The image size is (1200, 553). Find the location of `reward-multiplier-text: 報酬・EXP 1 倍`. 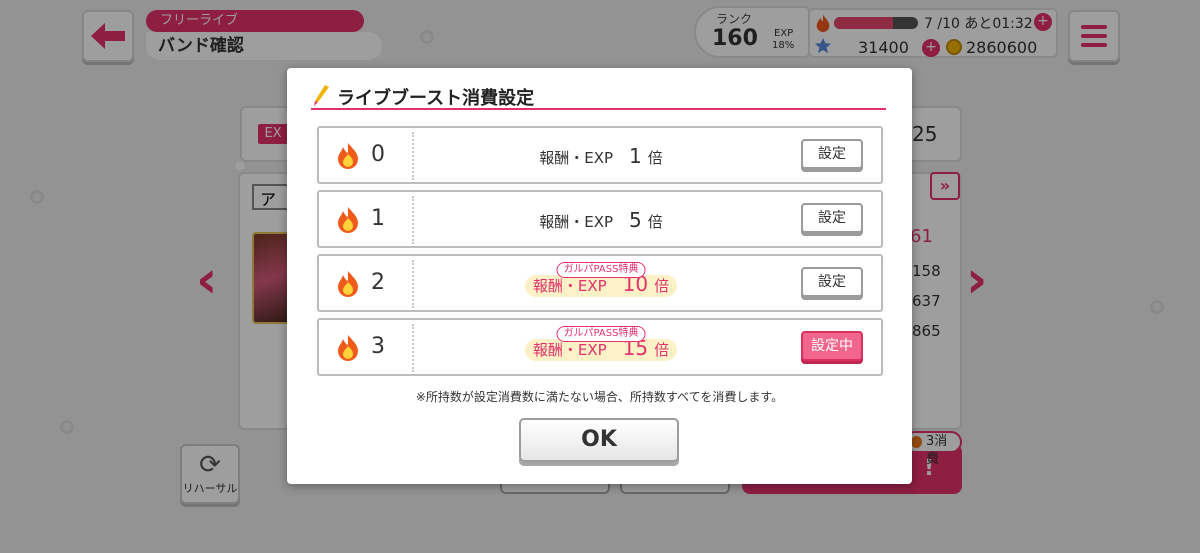

reward-multiplier-text: 報酬・EXP 1 倍 is located at coordinates (601, 156).